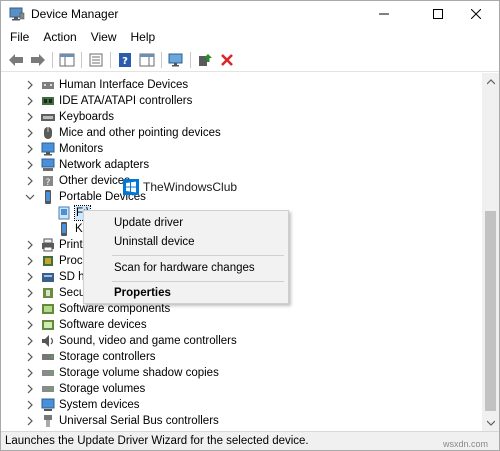  Describe the element at coordinates (241, 389) in the screenshot. I see `tree-item-storage-volumes: Storage volumes` at that location.